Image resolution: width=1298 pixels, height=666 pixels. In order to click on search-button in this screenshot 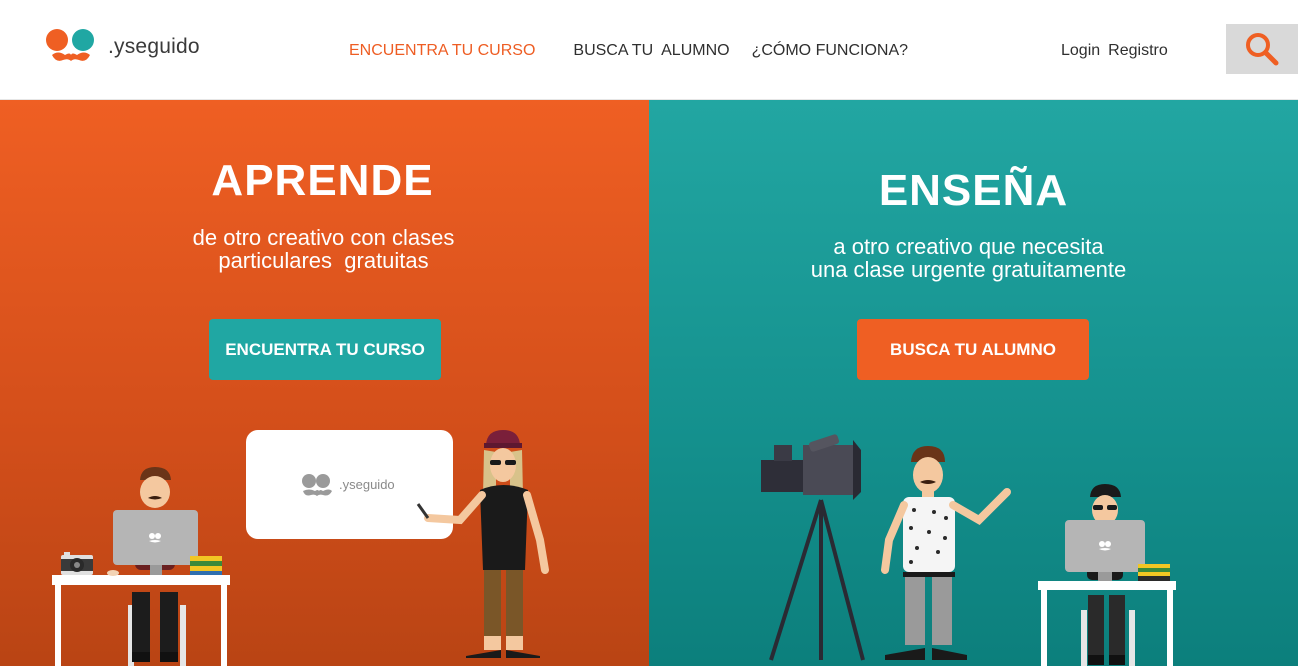, I will do `click(1262, 49)`.